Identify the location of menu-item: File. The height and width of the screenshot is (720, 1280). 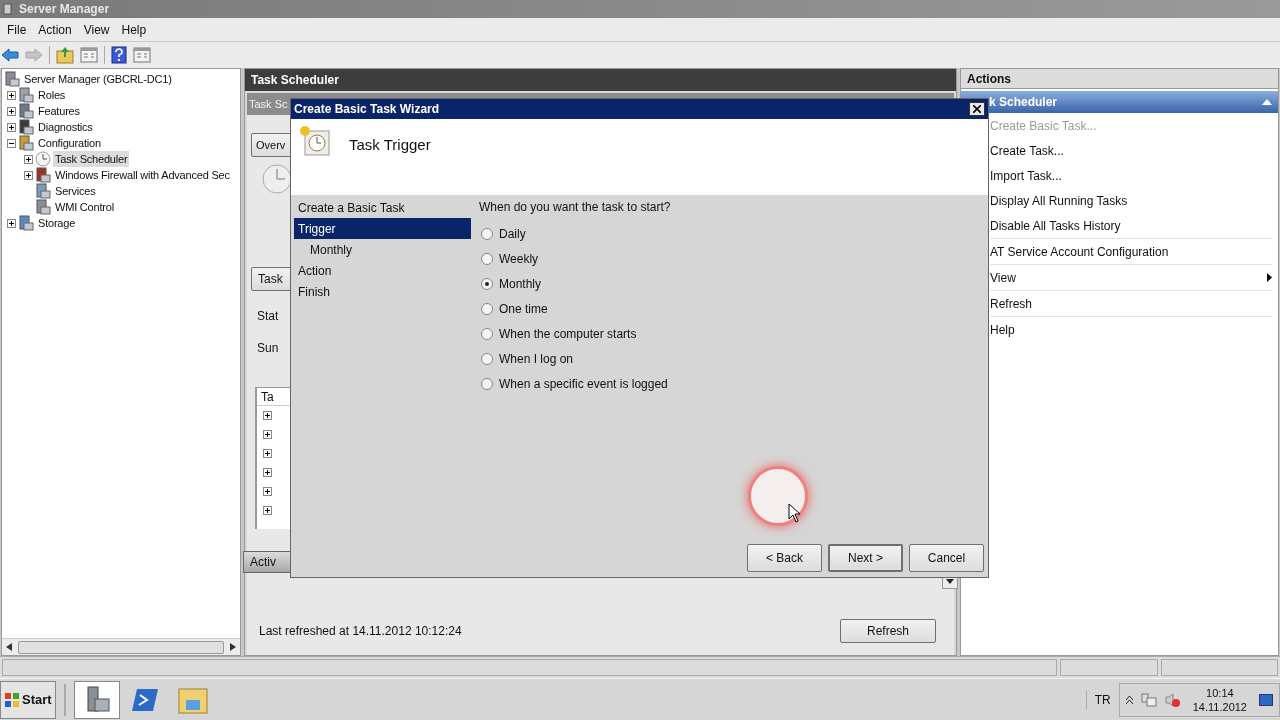
(17, 29).